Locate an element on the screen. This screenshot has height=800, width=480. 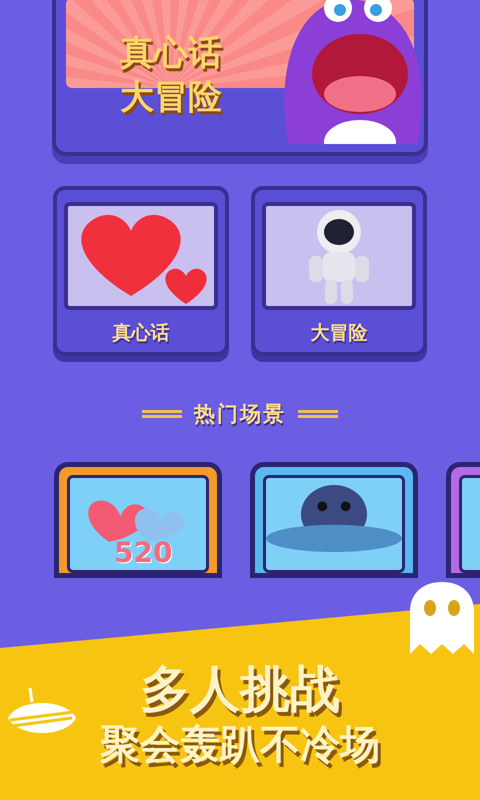
cake-number: 520 is located at coordinates (143, 552).